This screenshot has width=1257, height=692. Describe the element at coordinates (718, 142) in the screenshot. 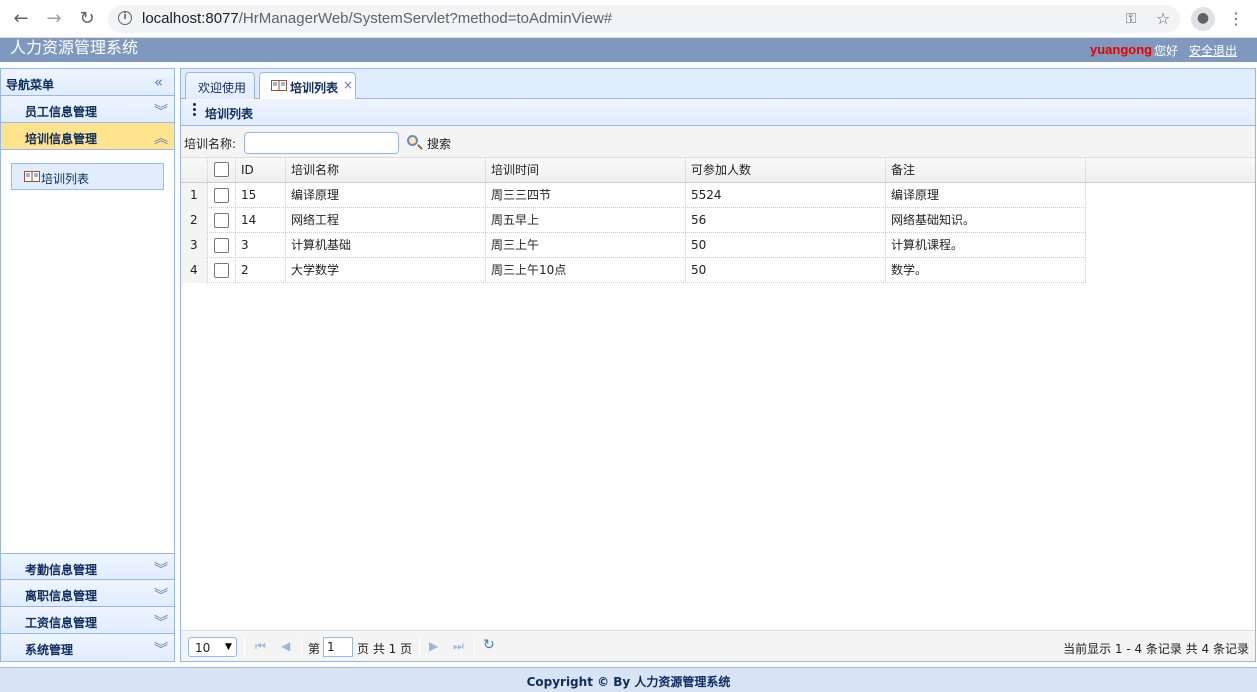

I see `search-toolbar: 培训名称: 搜索` at that location.